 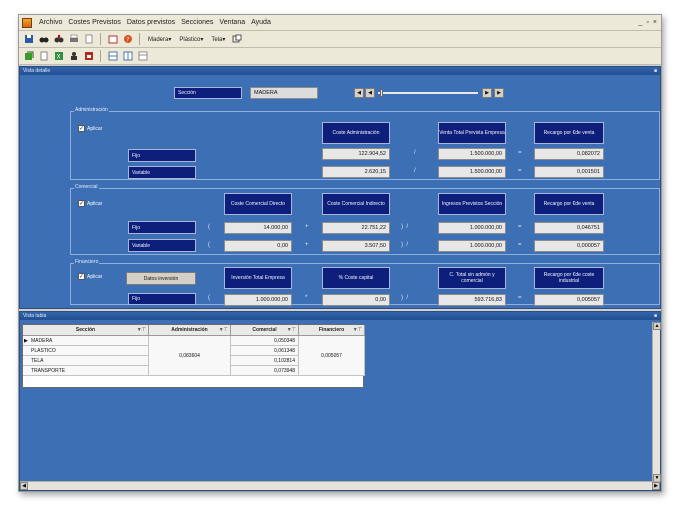 I want to click on financiero-inversion-fijo: 1.000.000,00, so click(x=258, y=300).